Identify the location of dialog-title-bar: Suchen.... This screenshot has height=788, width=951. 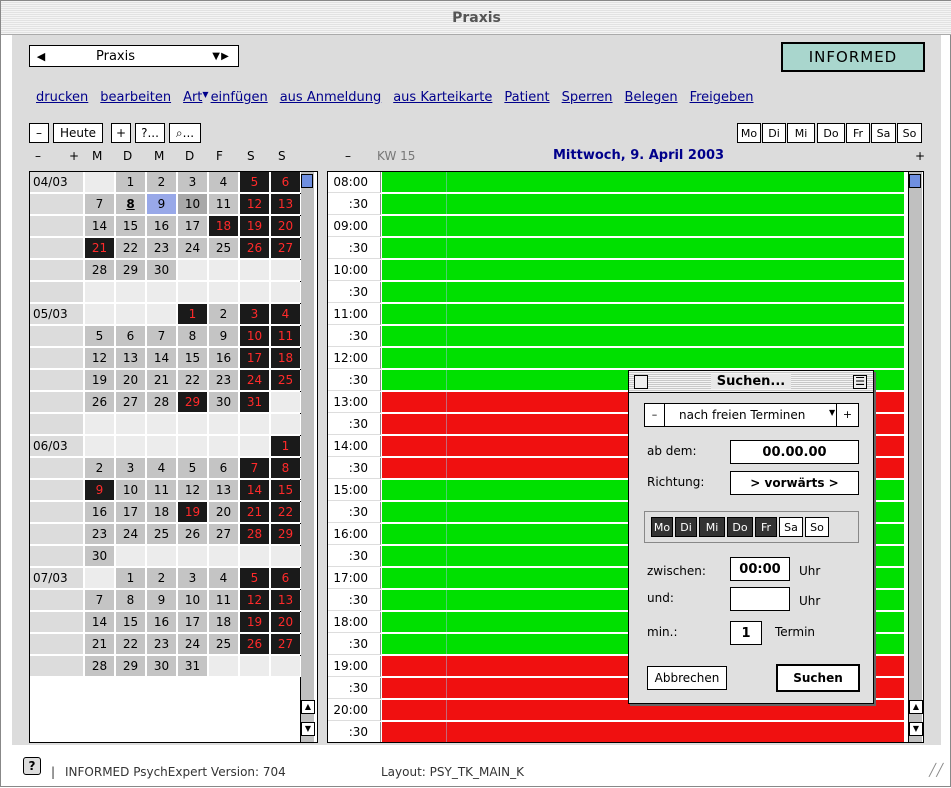
(751, 382).